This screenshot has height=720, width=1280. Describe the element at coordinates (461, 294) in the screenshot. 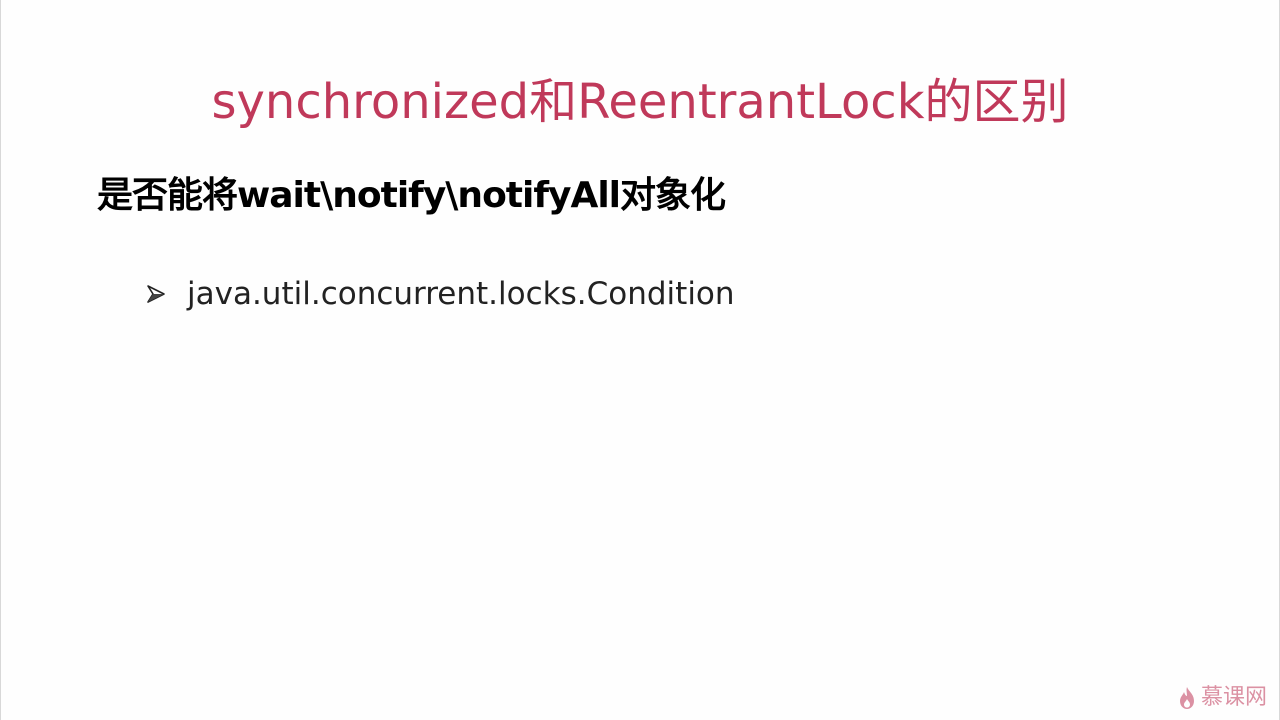

I see `bullet-text: java.util.concurrent.locks.Condition` at that location.